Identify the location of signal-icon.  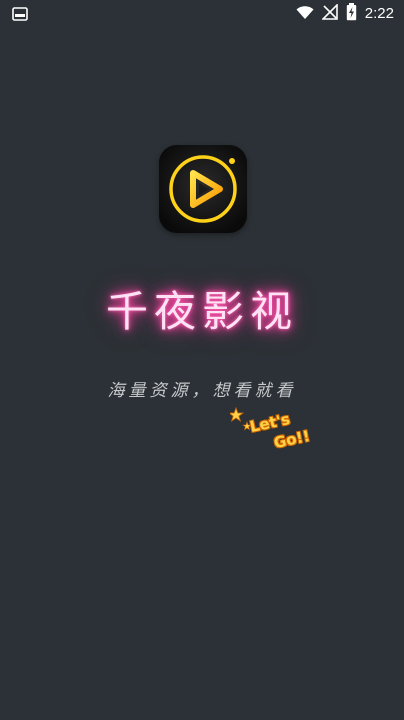
(329, 13).